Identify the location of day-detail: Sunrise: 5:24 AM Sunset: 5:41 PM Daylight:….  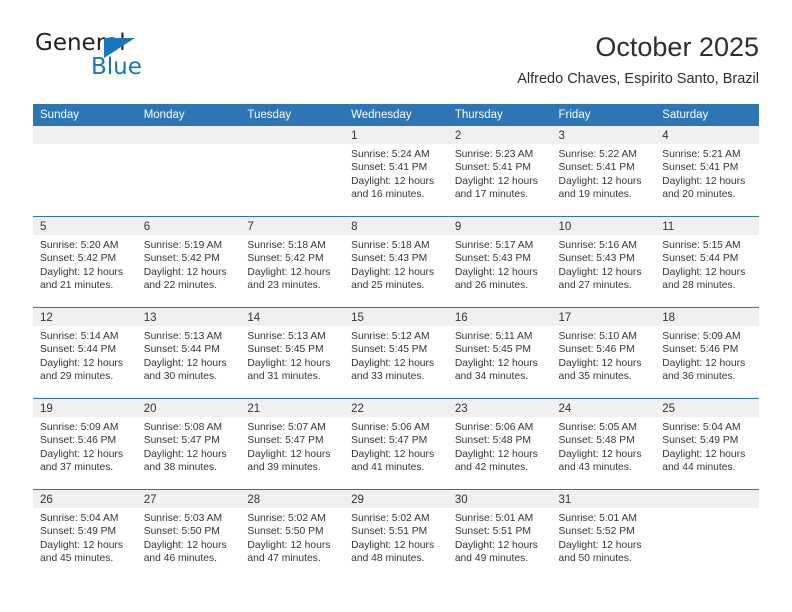
(396, 173).